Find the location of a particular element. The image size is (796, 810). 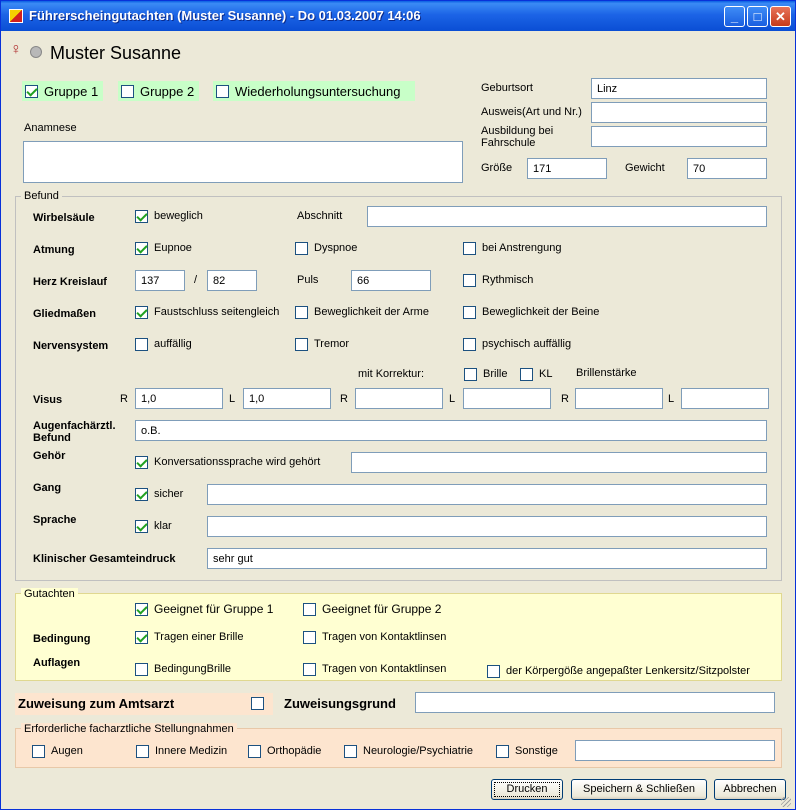

dyspnoe-checkbox: Dyspnoe is located at coordinates (326, 248).